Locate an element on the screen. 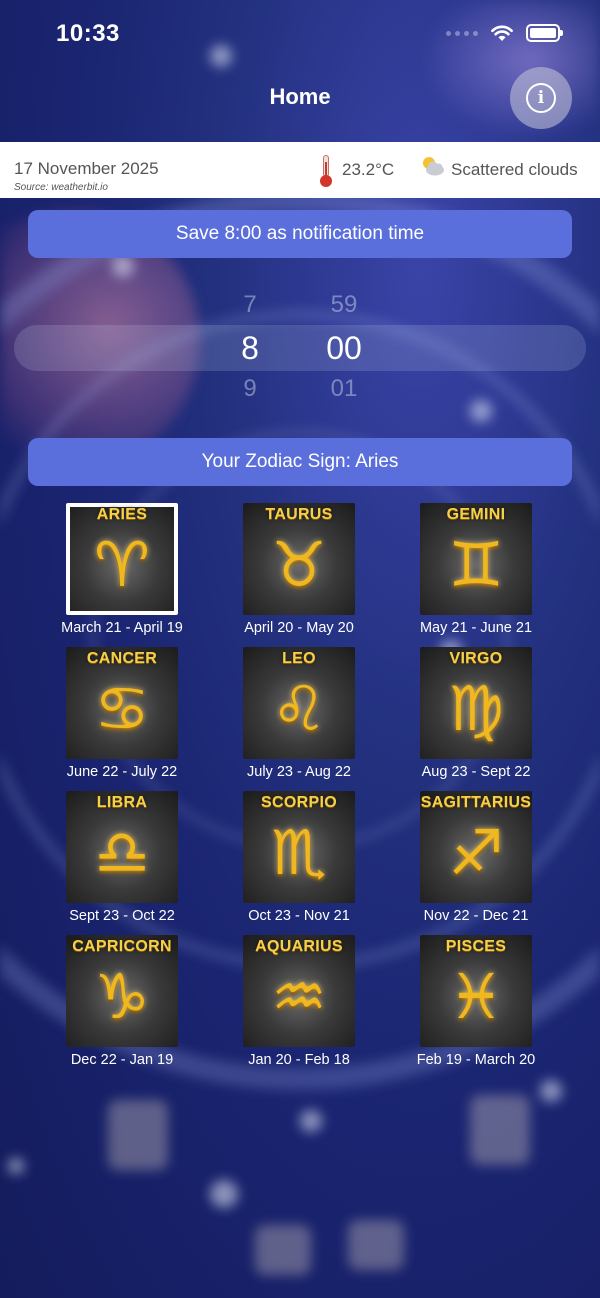 This screenshot has height=1298, width=600. aquarius-symbol-icon: ♒ is located at coordinates (299, 996).